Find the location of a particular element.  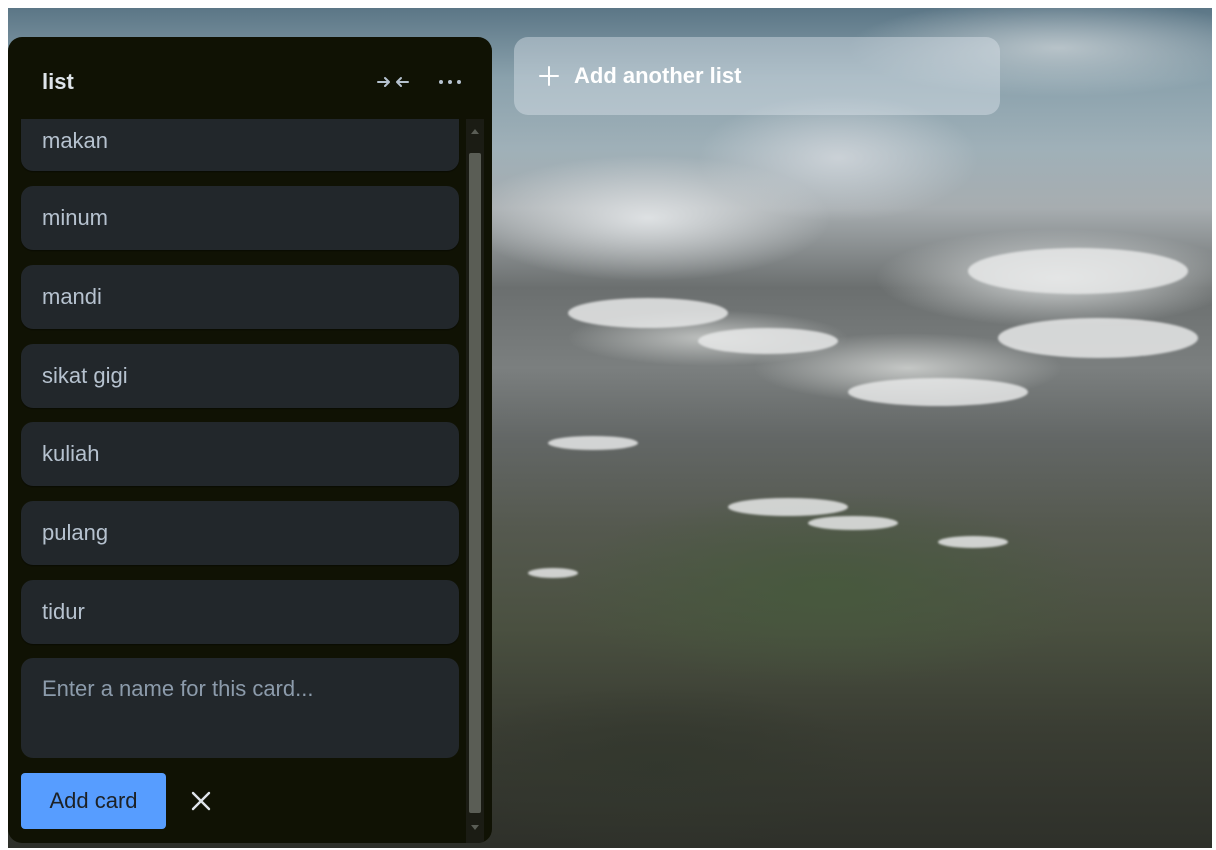

card-name-input is located at coordinates (240, 708).